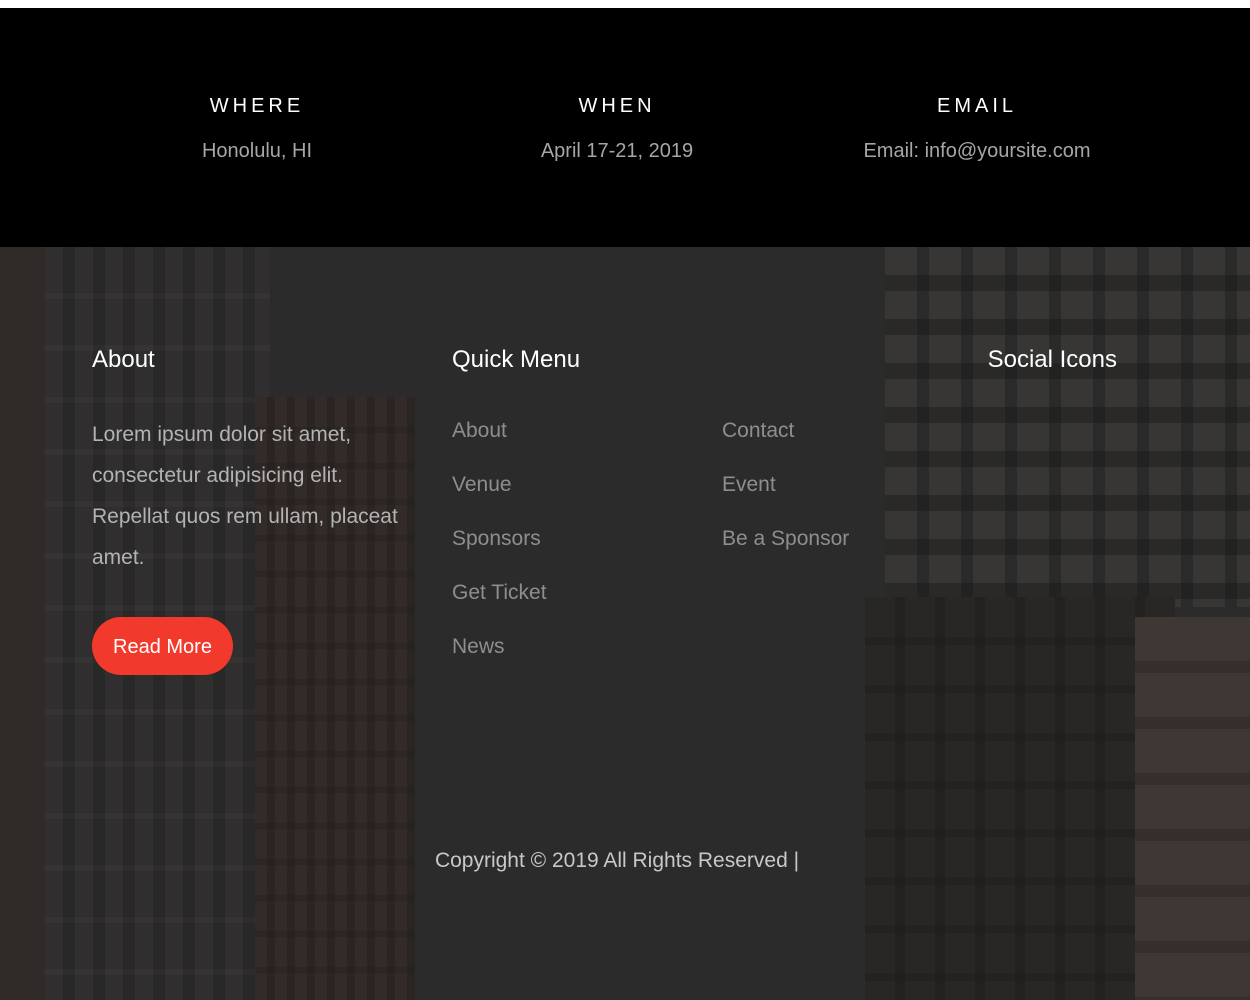 The image size is (1250, 1000). What do you see at coordinates (499, 430) in the screenshot?
I see `menu-link-about: About` at bounding box center [499, 430].